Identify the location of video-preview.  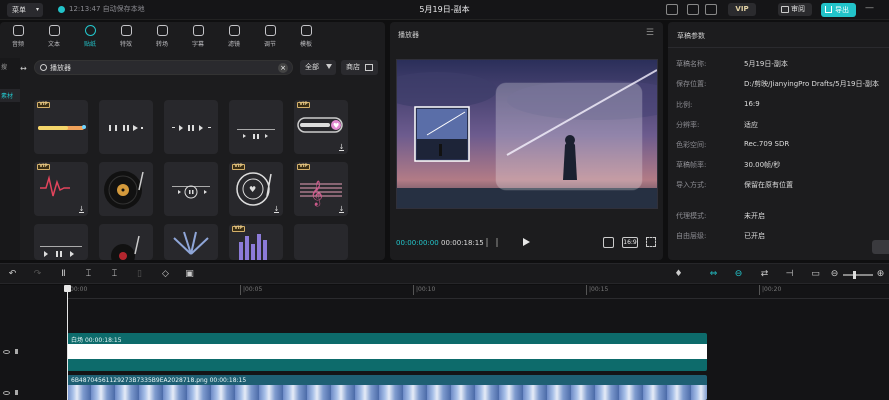
(527, 134).